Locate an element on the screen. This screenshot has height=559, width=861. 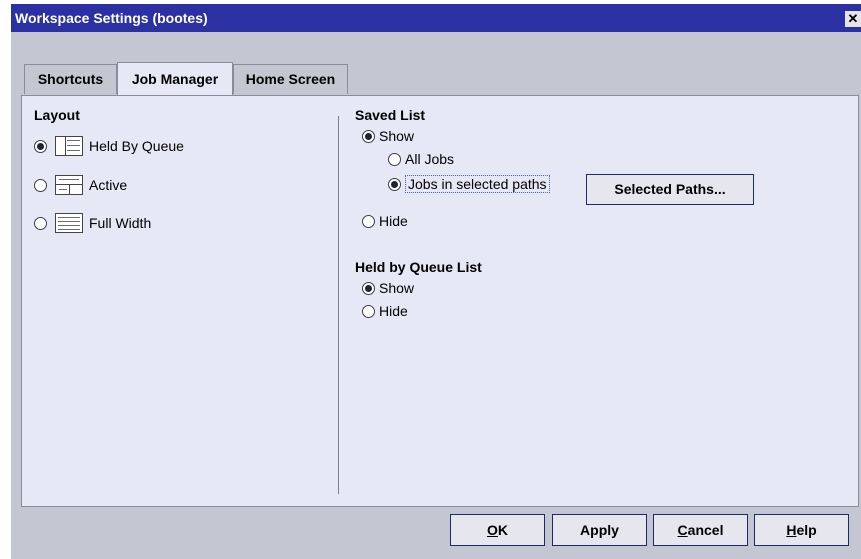
help-button: Help is located at coordinates (801, 530).